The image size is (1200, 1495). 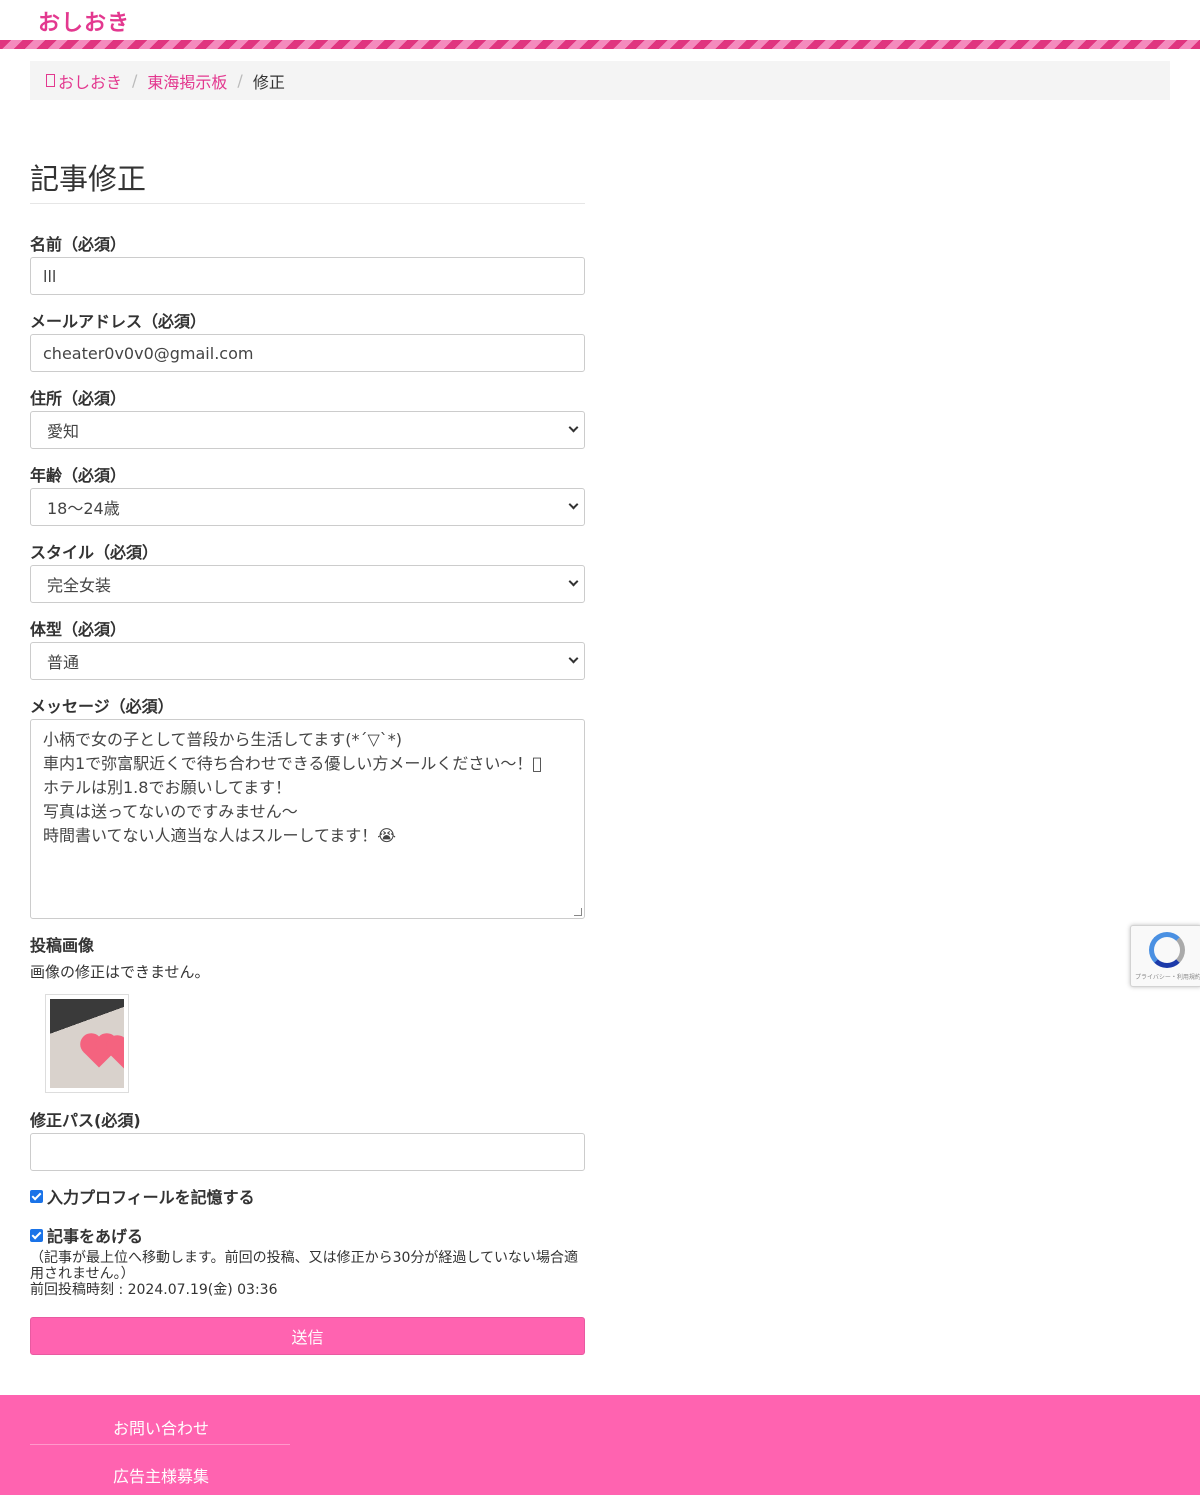 What do you see at coordinates (600, 44) in the screenshot?
I see `header-stripe` at bounding box center [600, 44].